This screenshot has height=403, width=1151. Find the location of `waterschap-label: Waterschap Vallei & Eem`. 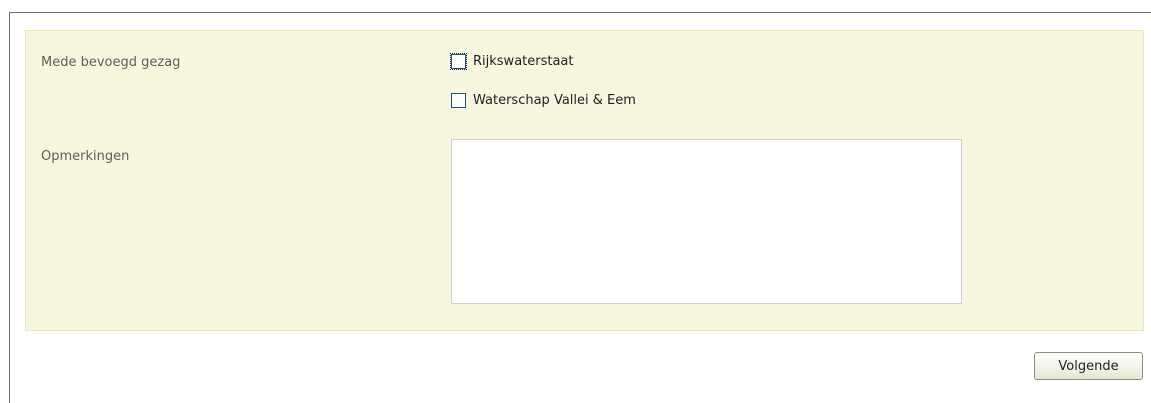

waterschap-label: Waterschap Vallei & Eem is located at coordinates (554, 100).